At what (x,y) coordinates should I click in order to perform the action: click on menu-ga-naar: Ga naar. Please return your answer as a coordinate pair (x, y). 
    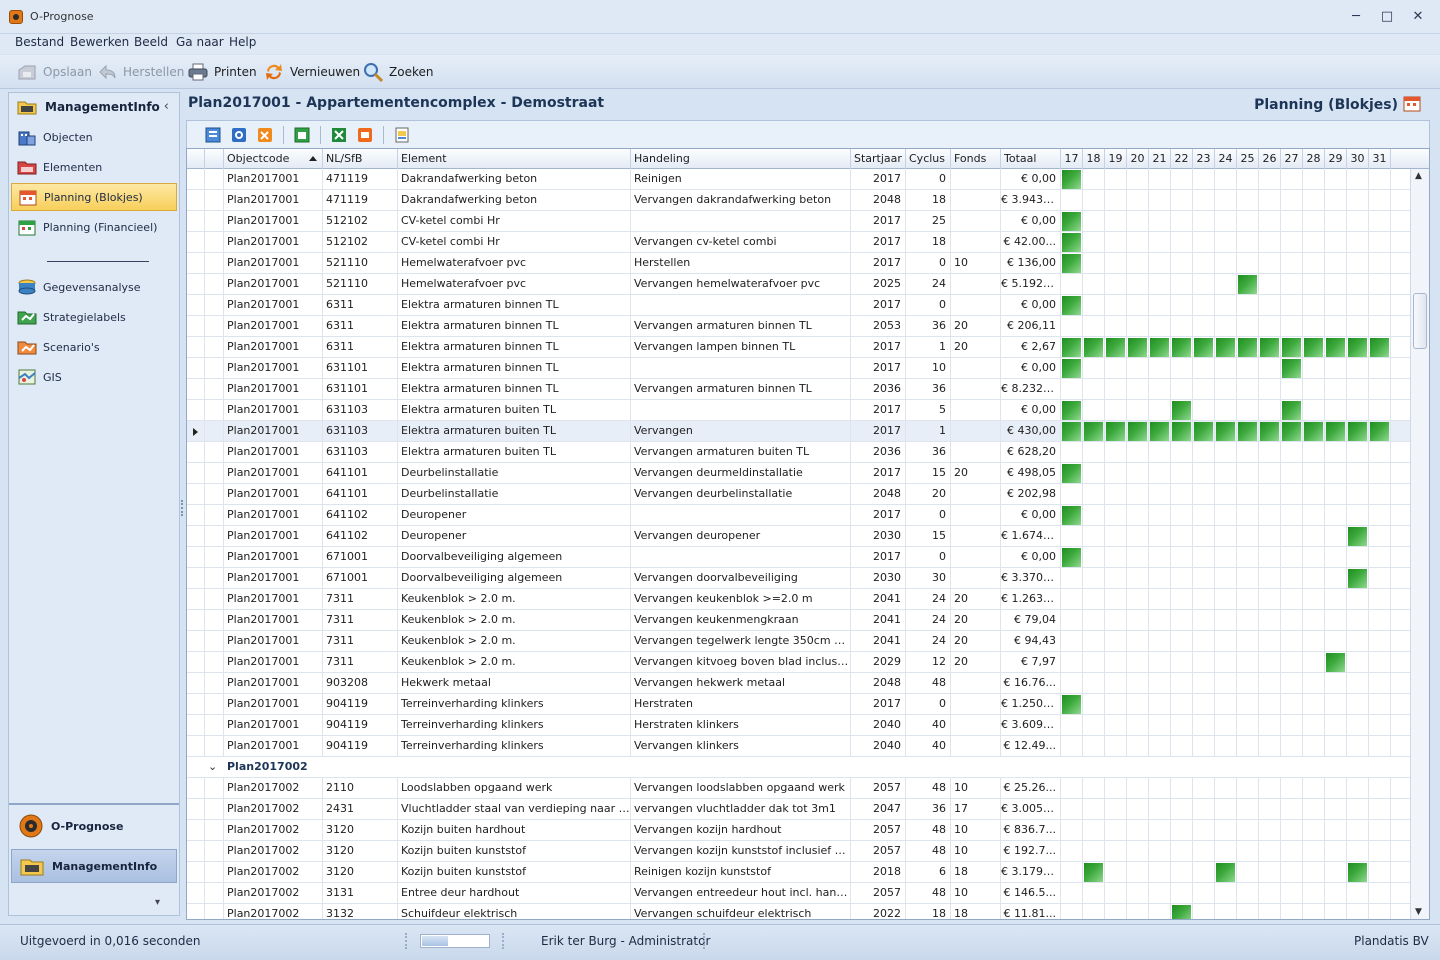
    Looking at the image, I should click on (200, 42).